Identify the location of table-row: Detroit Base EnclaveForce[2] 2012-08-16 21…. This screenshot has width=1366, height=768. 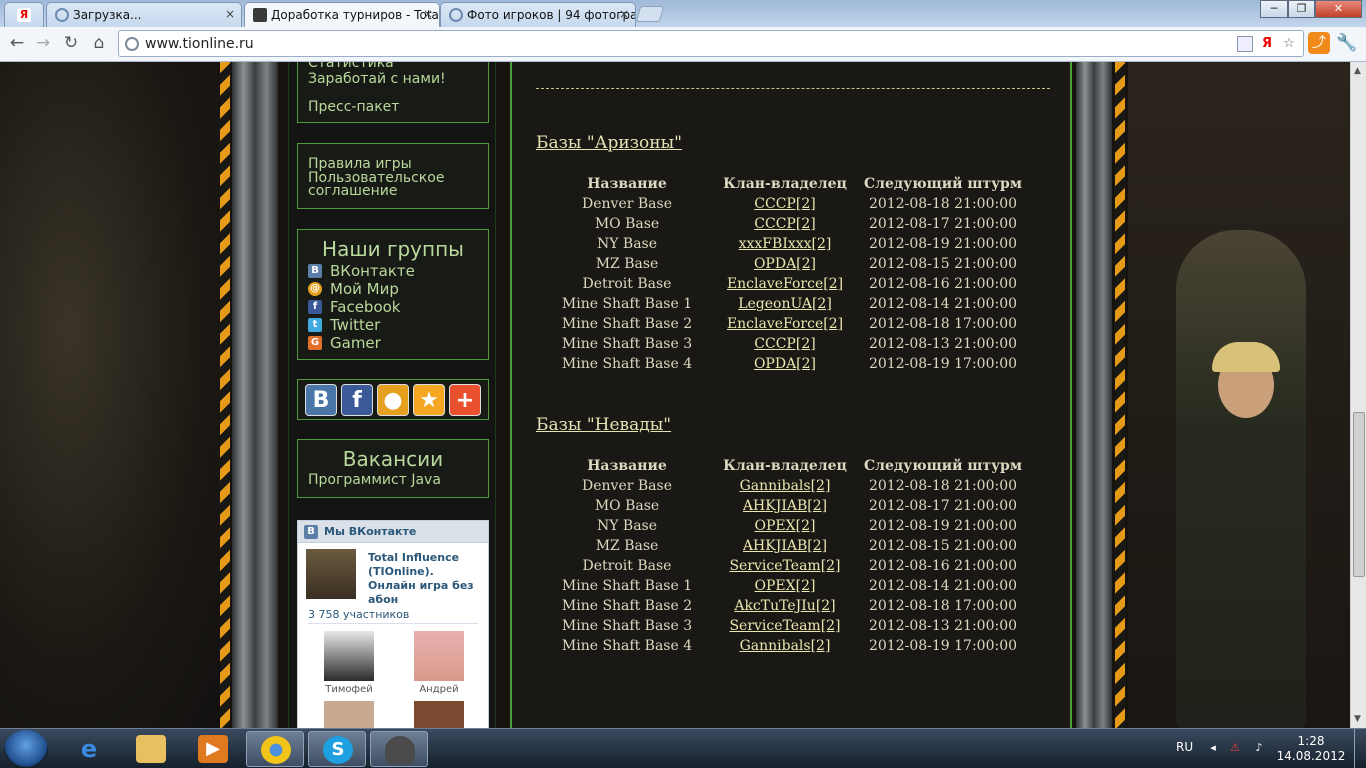
(785, 284).